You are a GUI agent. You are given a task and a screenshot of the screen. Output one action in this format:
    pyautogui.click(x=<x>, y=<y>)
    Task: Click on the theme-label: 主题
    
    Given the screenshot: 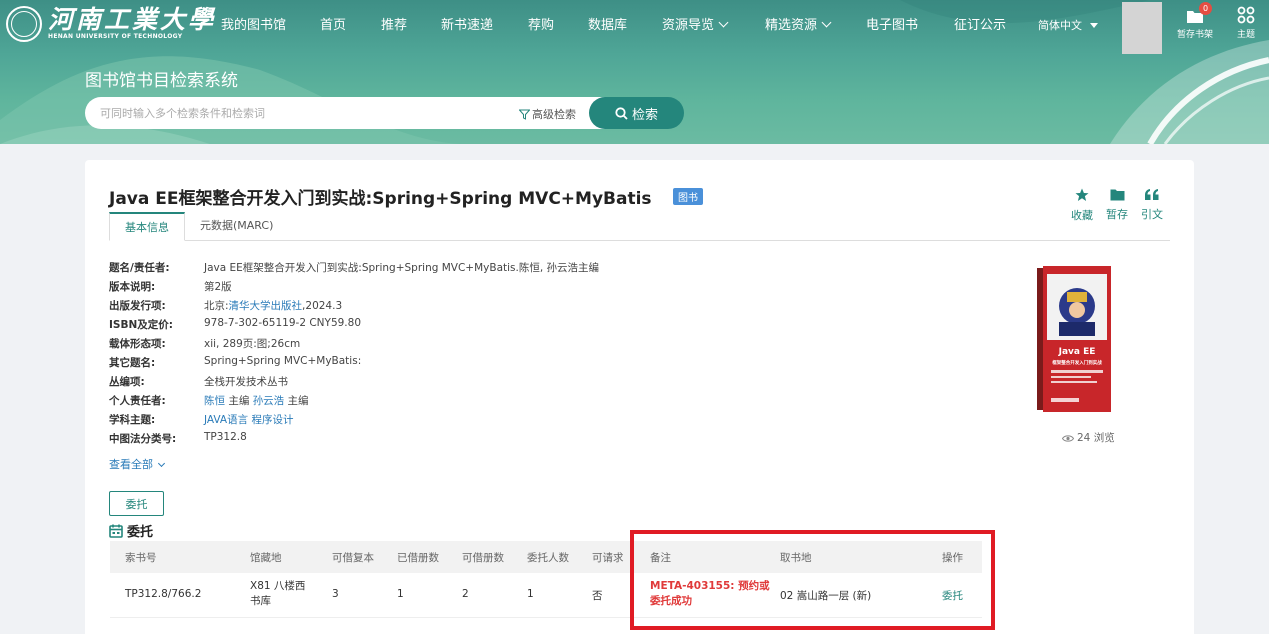 What is the action you would take?
    pyautogui.click(x=1246, y=35)
    